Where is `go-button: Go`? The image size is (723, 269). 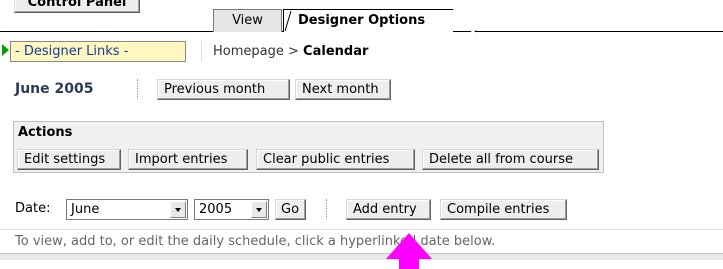
go-button: Go is located at coordinates (290, 209).